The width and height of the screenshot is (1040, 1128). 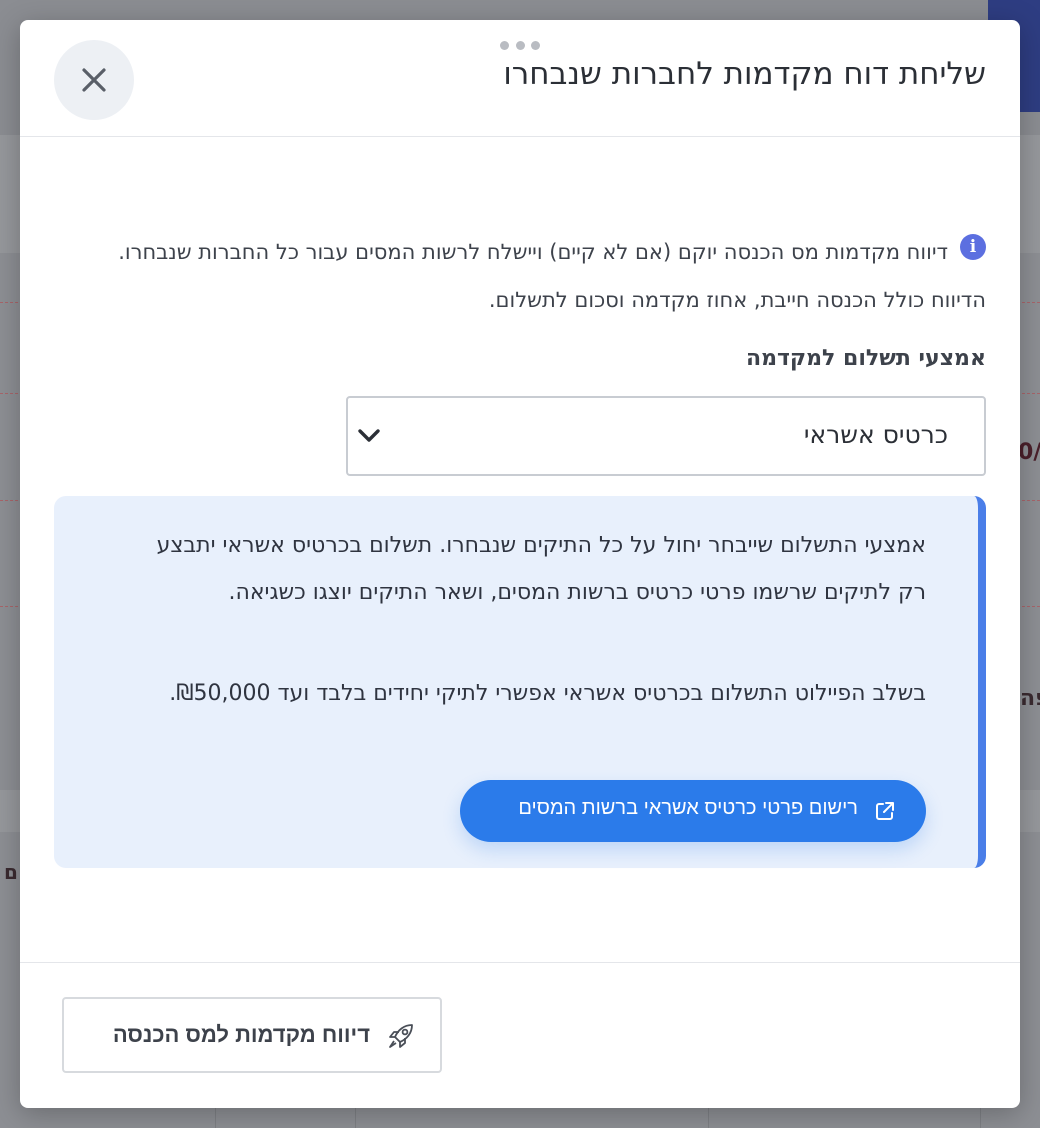 I want to click on register-button-label: רישום פרטי כרטיס אשראי ברשות המסים, so click(x=688, y=808).